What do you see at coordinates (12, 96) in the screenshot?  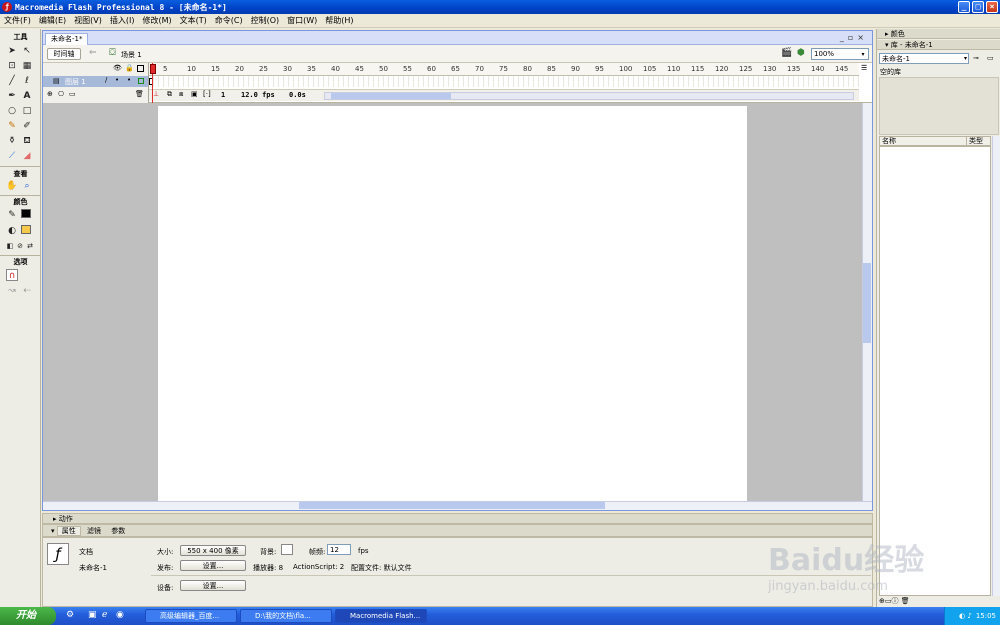 I see `pen-tool-icon: ✒` at bounding box center [12, 96].